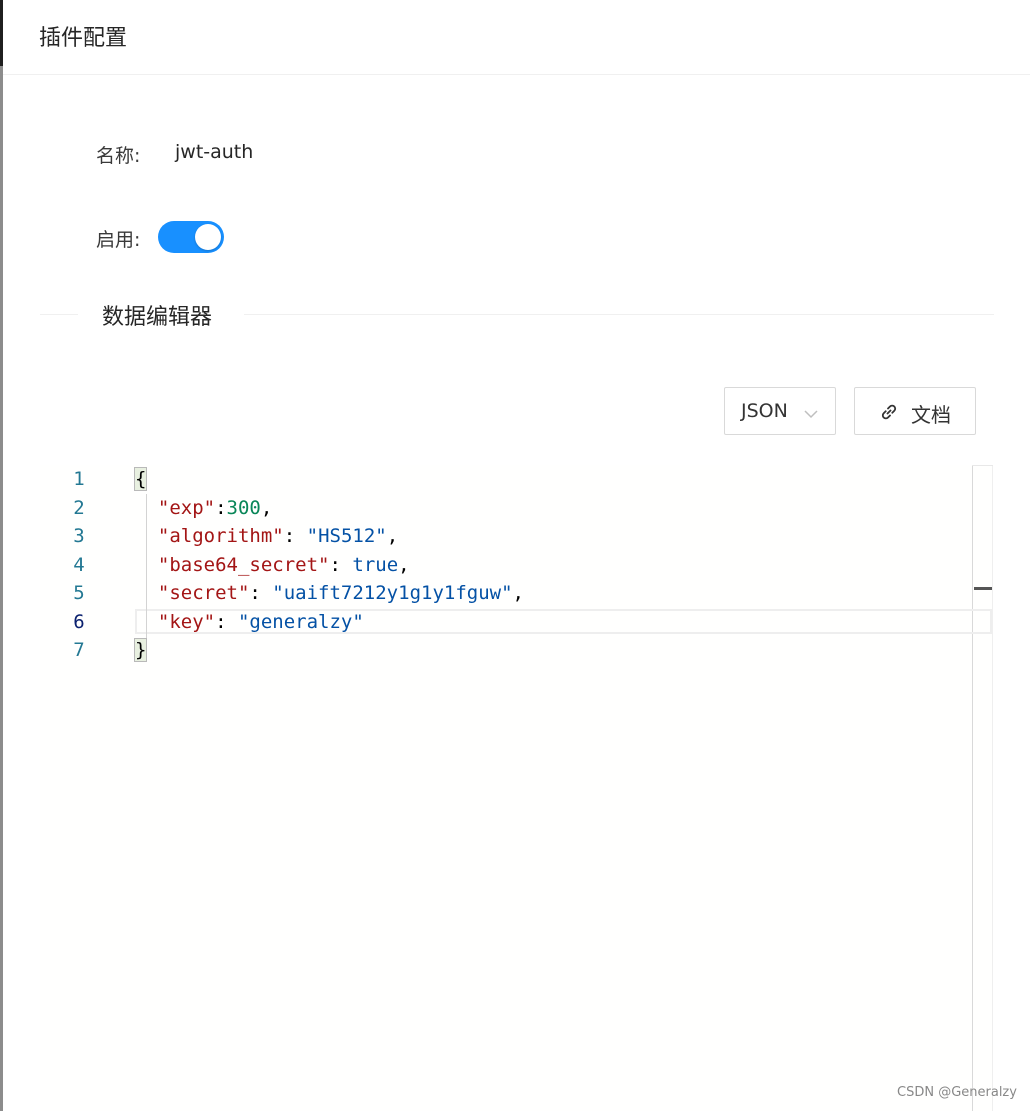 The image size is (1030, 1111). I want to click on code-token-bracket: {, so click(140, 479).